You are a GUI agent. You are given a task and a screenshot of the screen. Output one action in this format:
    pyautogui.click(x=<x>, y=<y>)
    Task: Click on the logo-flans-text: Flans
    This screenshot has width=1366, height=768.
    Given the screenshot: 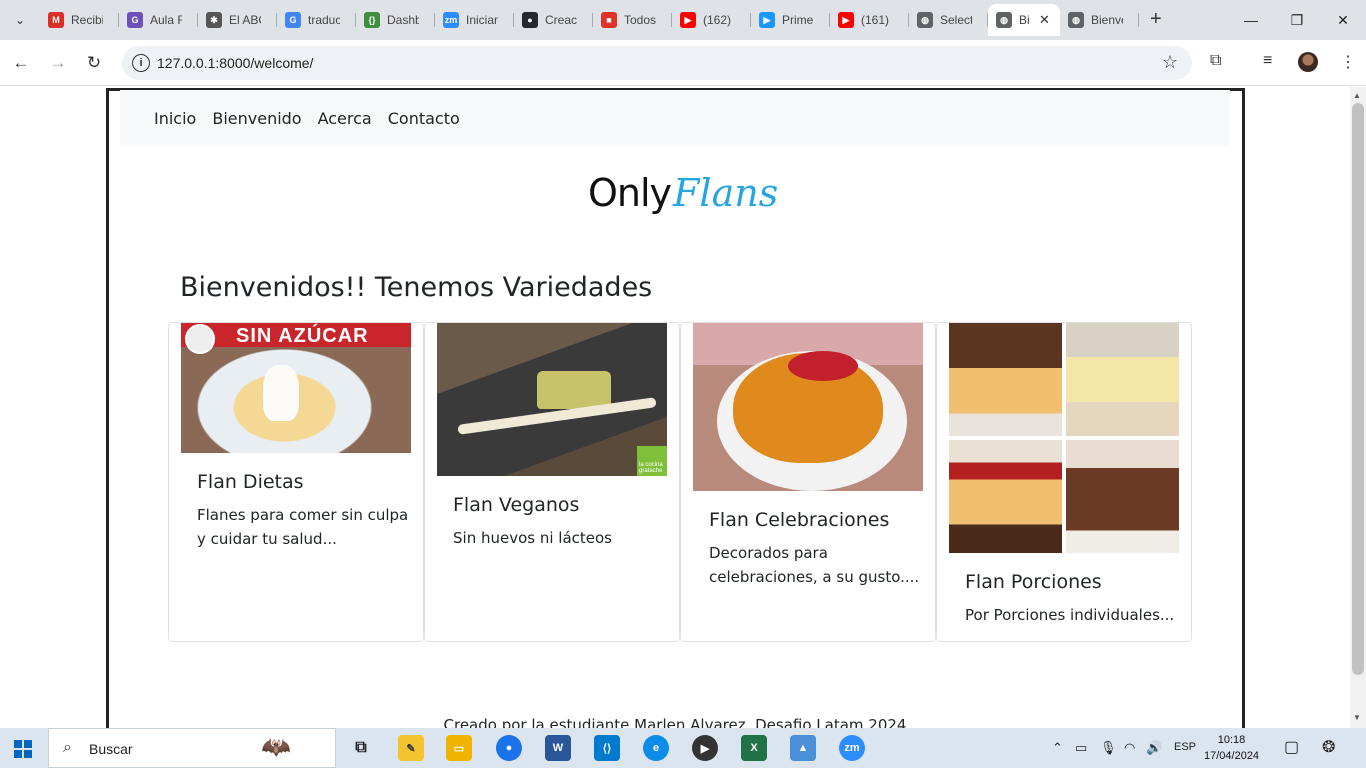 What is the action you would take?
    pyautogui.click(x=726, y=193)
    